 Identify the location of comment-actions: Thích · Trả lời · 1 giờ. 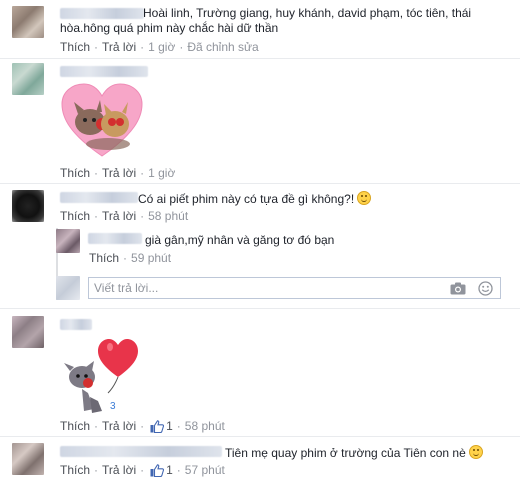
(117, 173).